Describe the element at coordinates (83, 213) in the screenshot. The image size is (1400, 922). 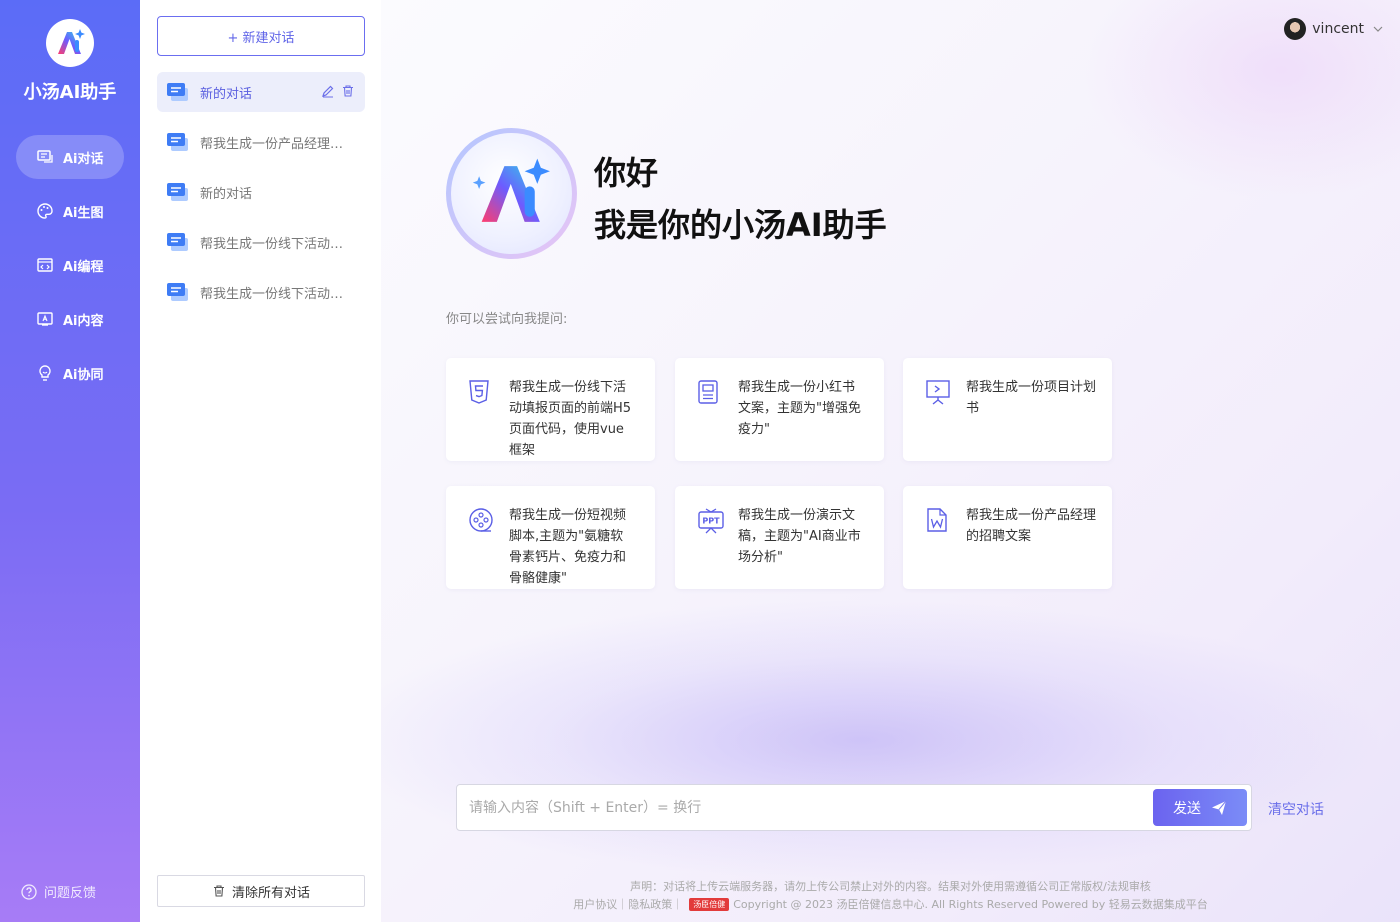
I see `nav-item-label: Ai生图` at that location.